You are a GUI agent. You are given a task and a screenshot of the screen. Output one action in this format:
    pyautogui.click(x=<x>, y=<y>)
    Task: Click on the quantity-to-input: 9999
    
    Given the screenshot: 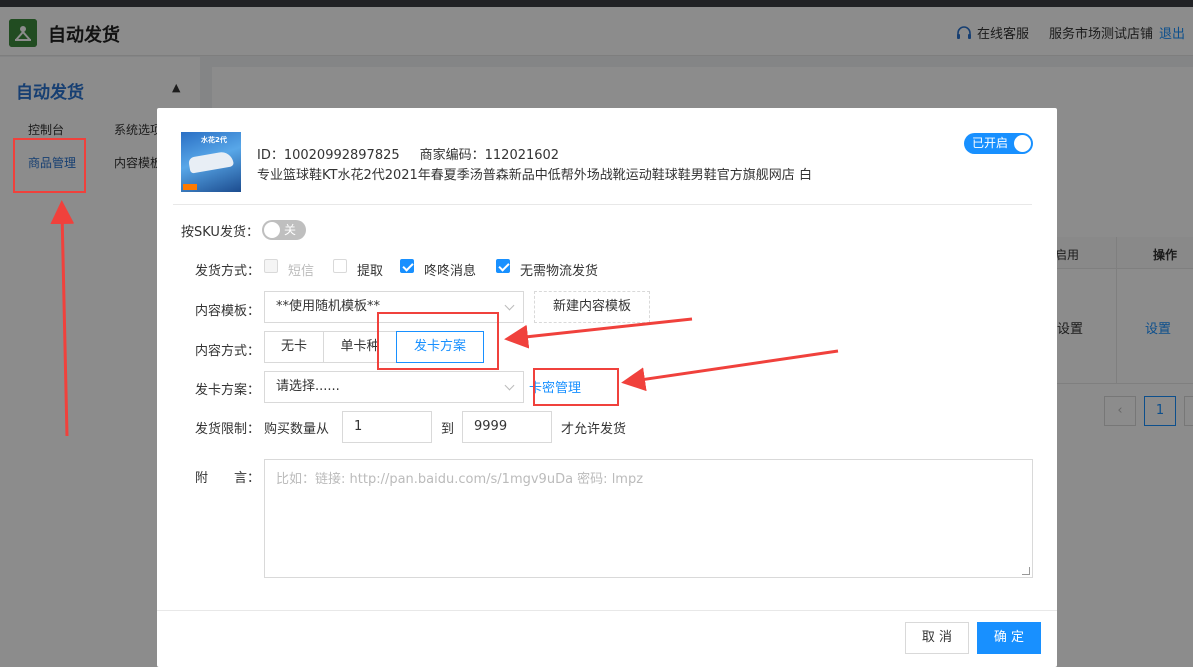 What is the action you would take?
    pyautogui.click(x=507, y=427)
    